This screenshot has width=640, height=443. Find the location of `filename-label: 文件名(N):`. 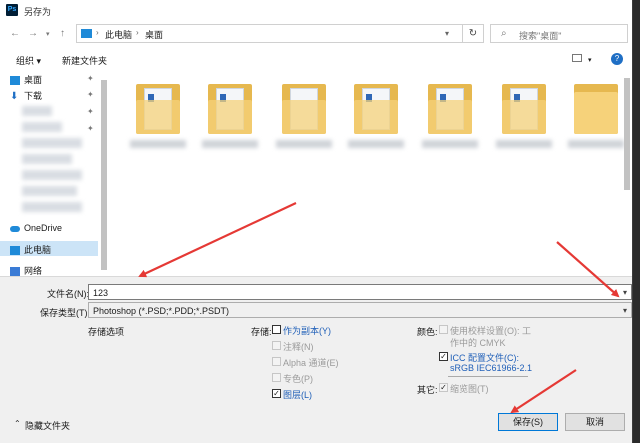

filename-label: 文件名(N): is located at coordinates (68, 294).